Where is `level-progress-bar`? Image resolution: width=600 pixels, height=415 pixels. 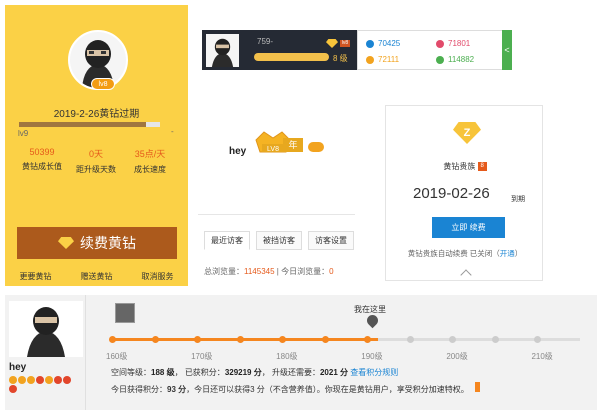
level-progress-bar is located at coordinates (291, 57).